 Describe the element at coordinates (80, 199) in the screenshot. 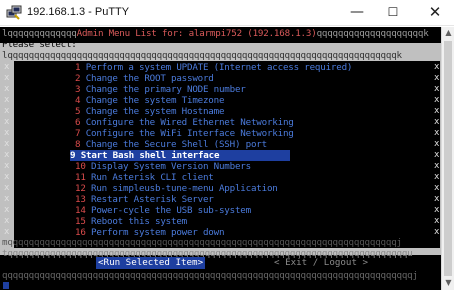

I see `menu-item-number: 13` at that location.